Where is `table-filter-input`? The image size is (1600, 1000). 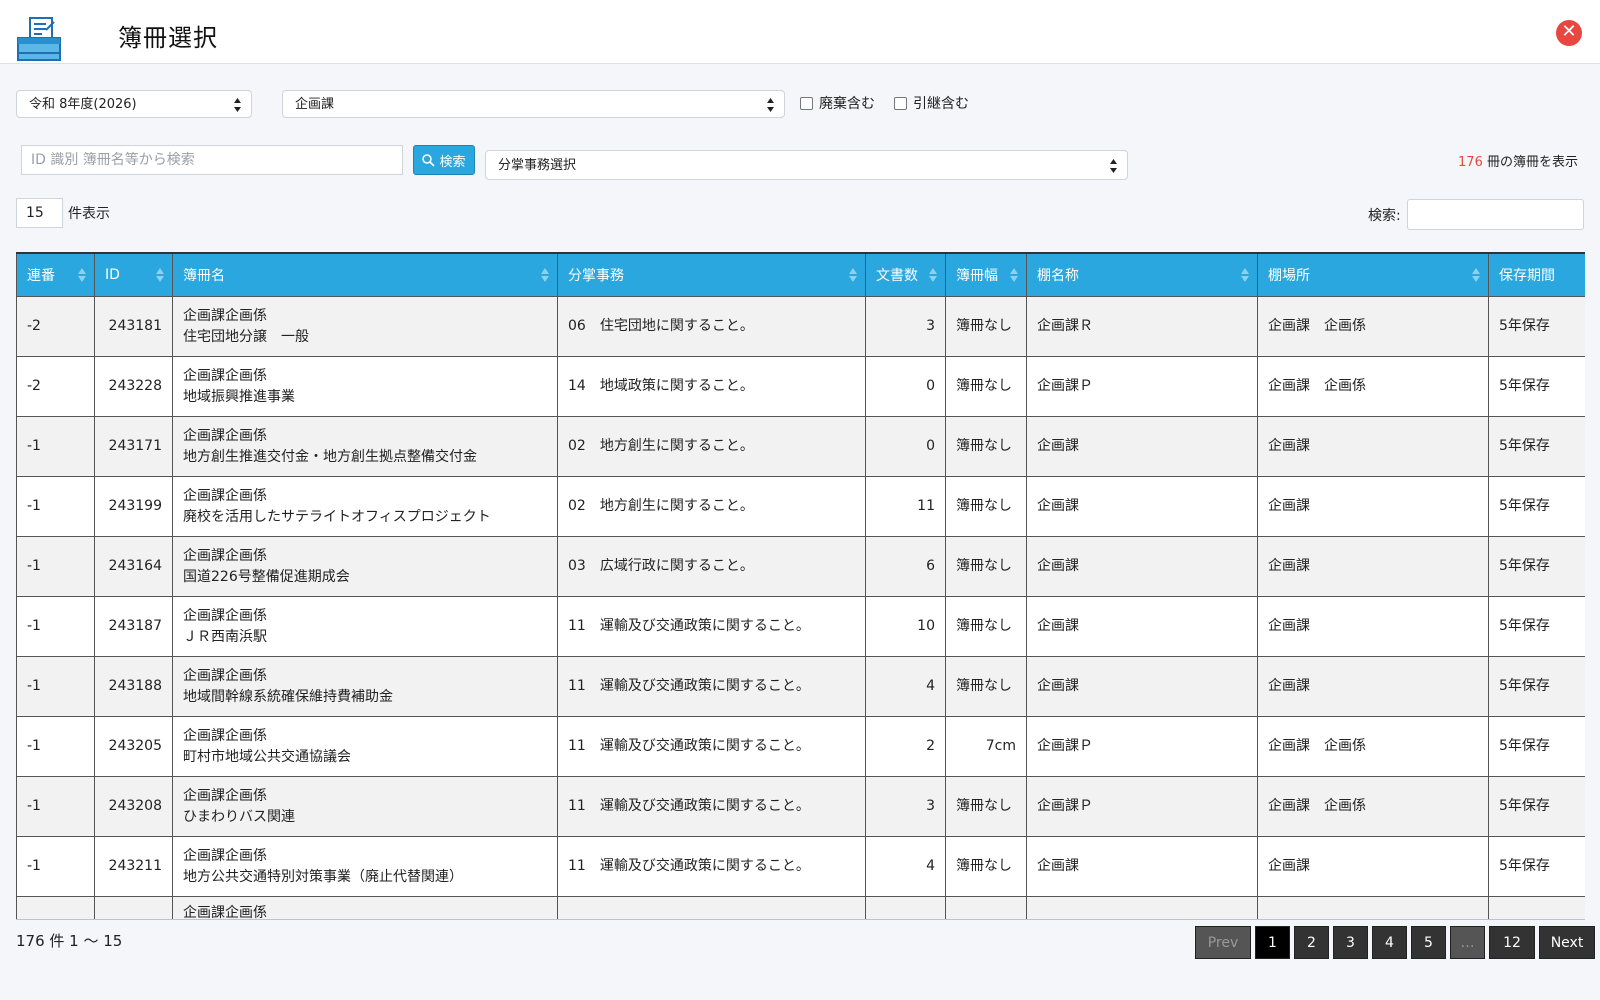 table-filter-input is located at coordinates (1495, 214).